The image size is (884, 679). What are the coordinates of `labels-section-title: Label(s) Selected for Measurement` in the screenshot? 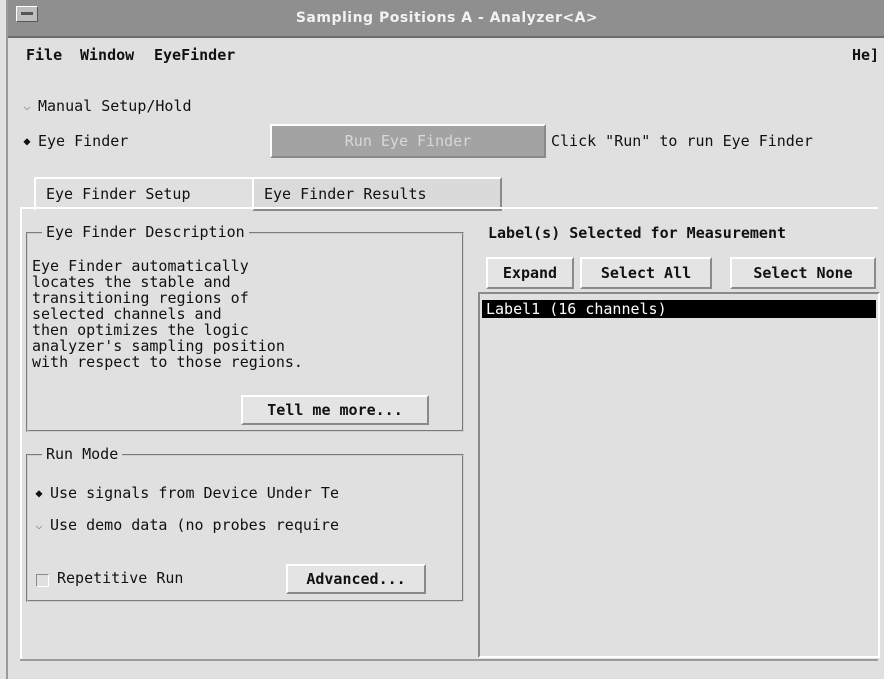 It's located at (637, 233).